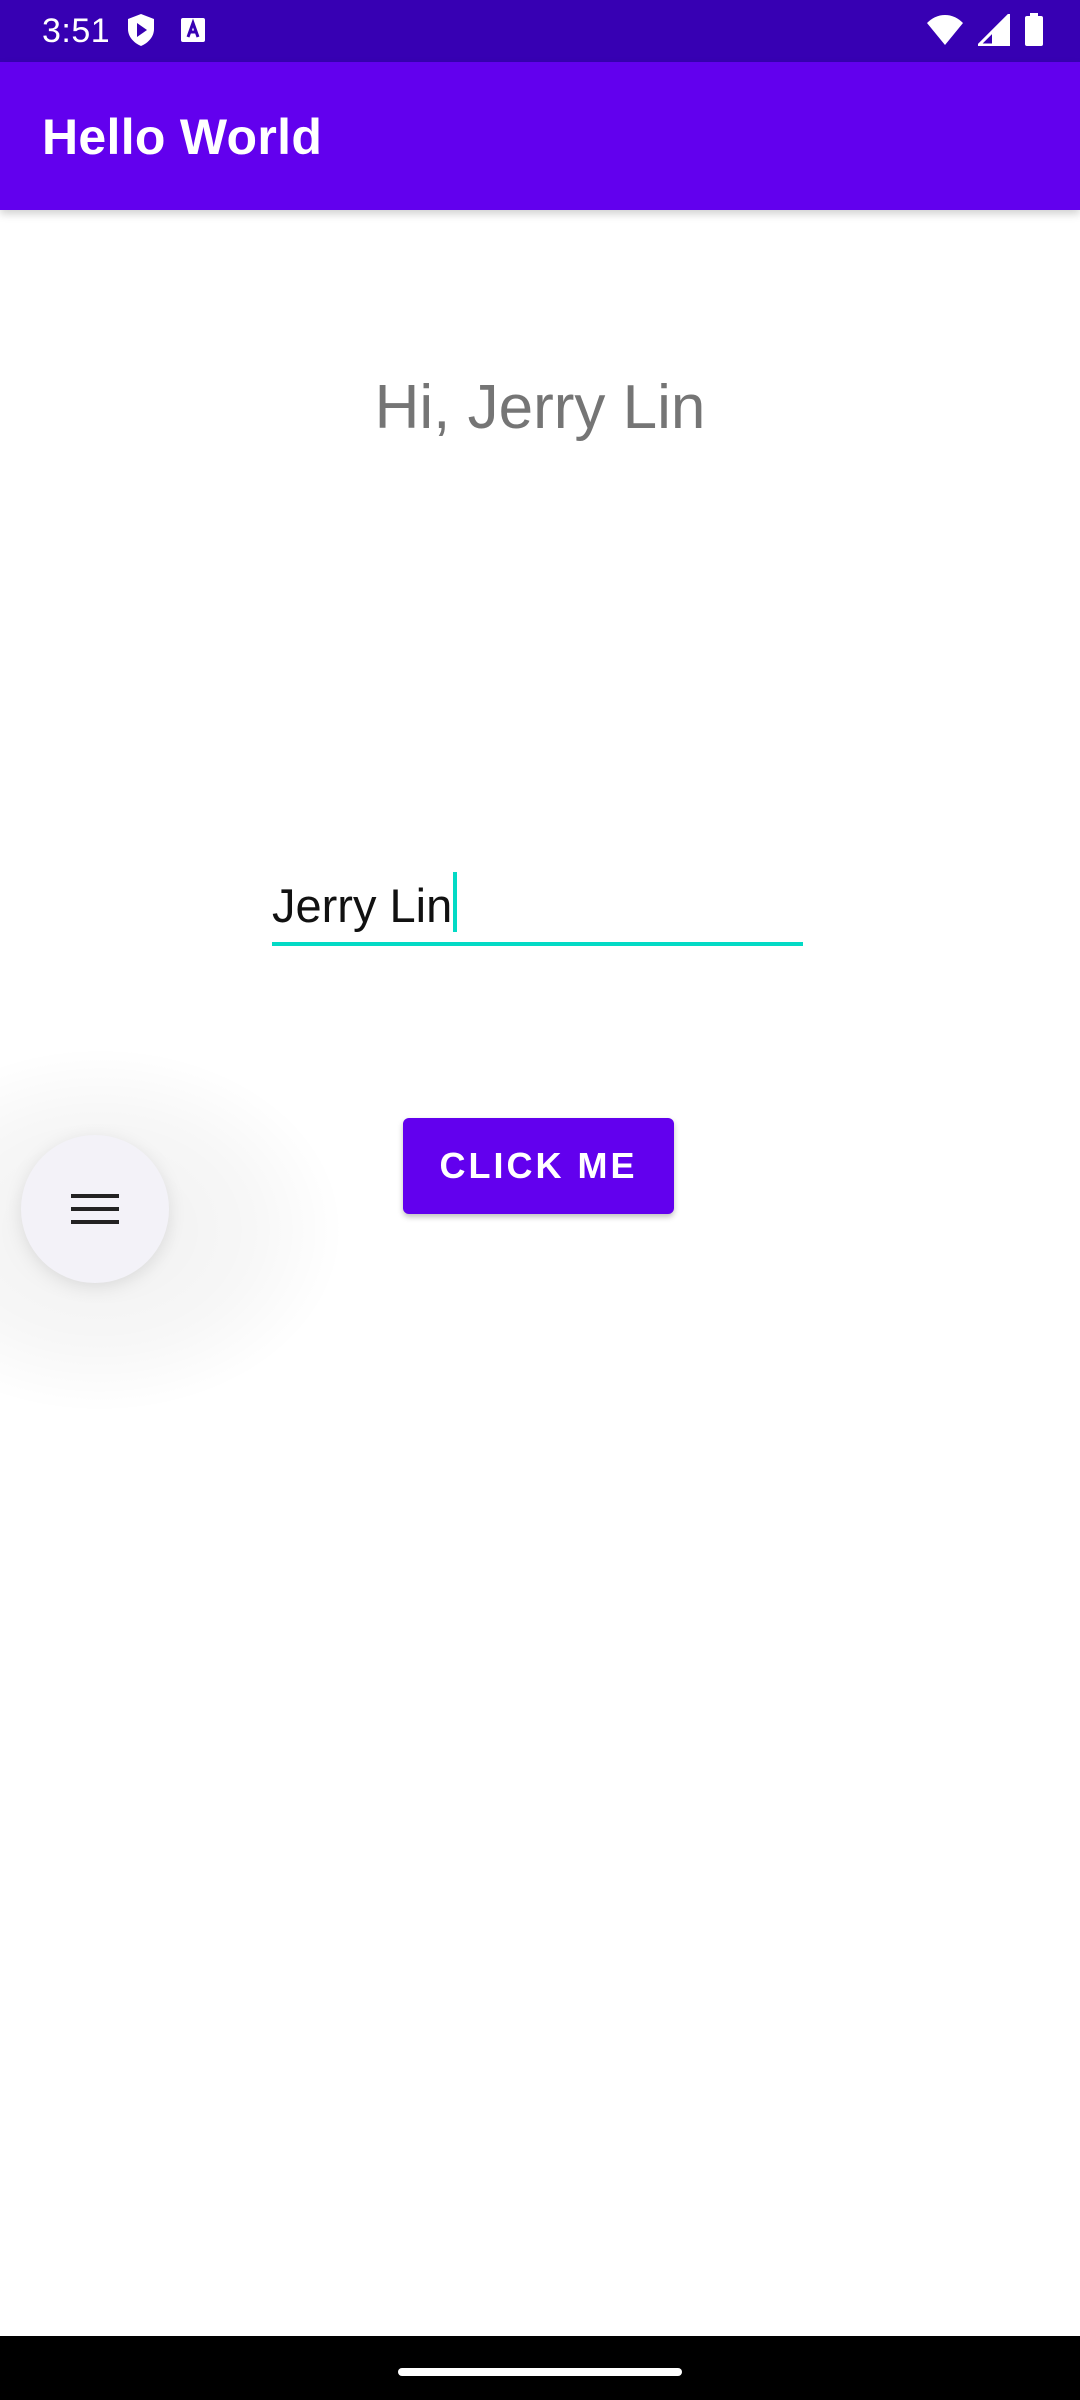  What do you see at coordinates (945, 30) in the screenshot?
I see `wifi-icon` at bounding box center [945, 30].